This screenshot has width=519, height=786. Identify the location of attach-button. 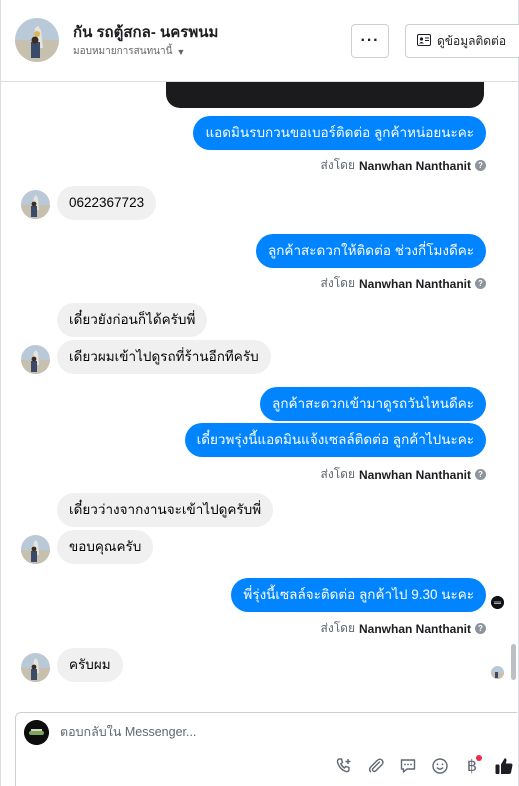
(376, 766).